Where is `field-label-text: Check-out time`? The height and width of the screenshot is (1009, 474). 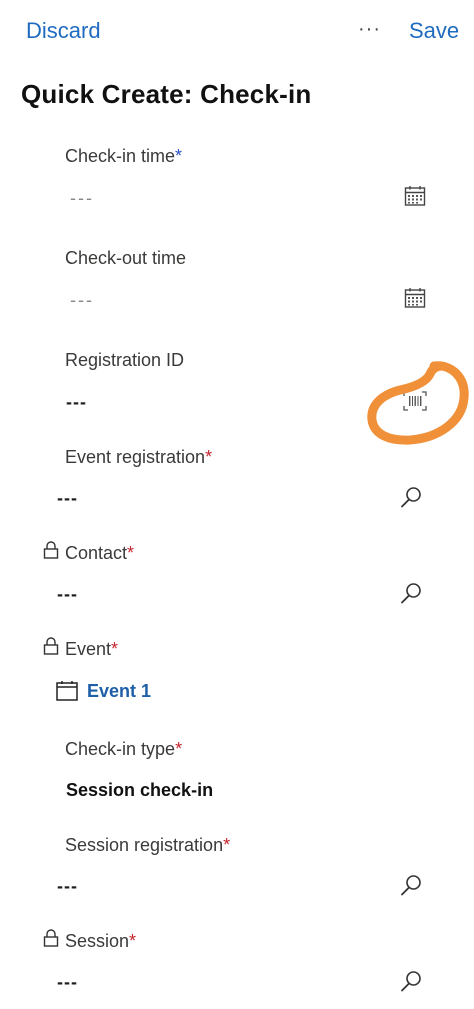 field-label-text: Check-out time is located at coordinates (126, 258).